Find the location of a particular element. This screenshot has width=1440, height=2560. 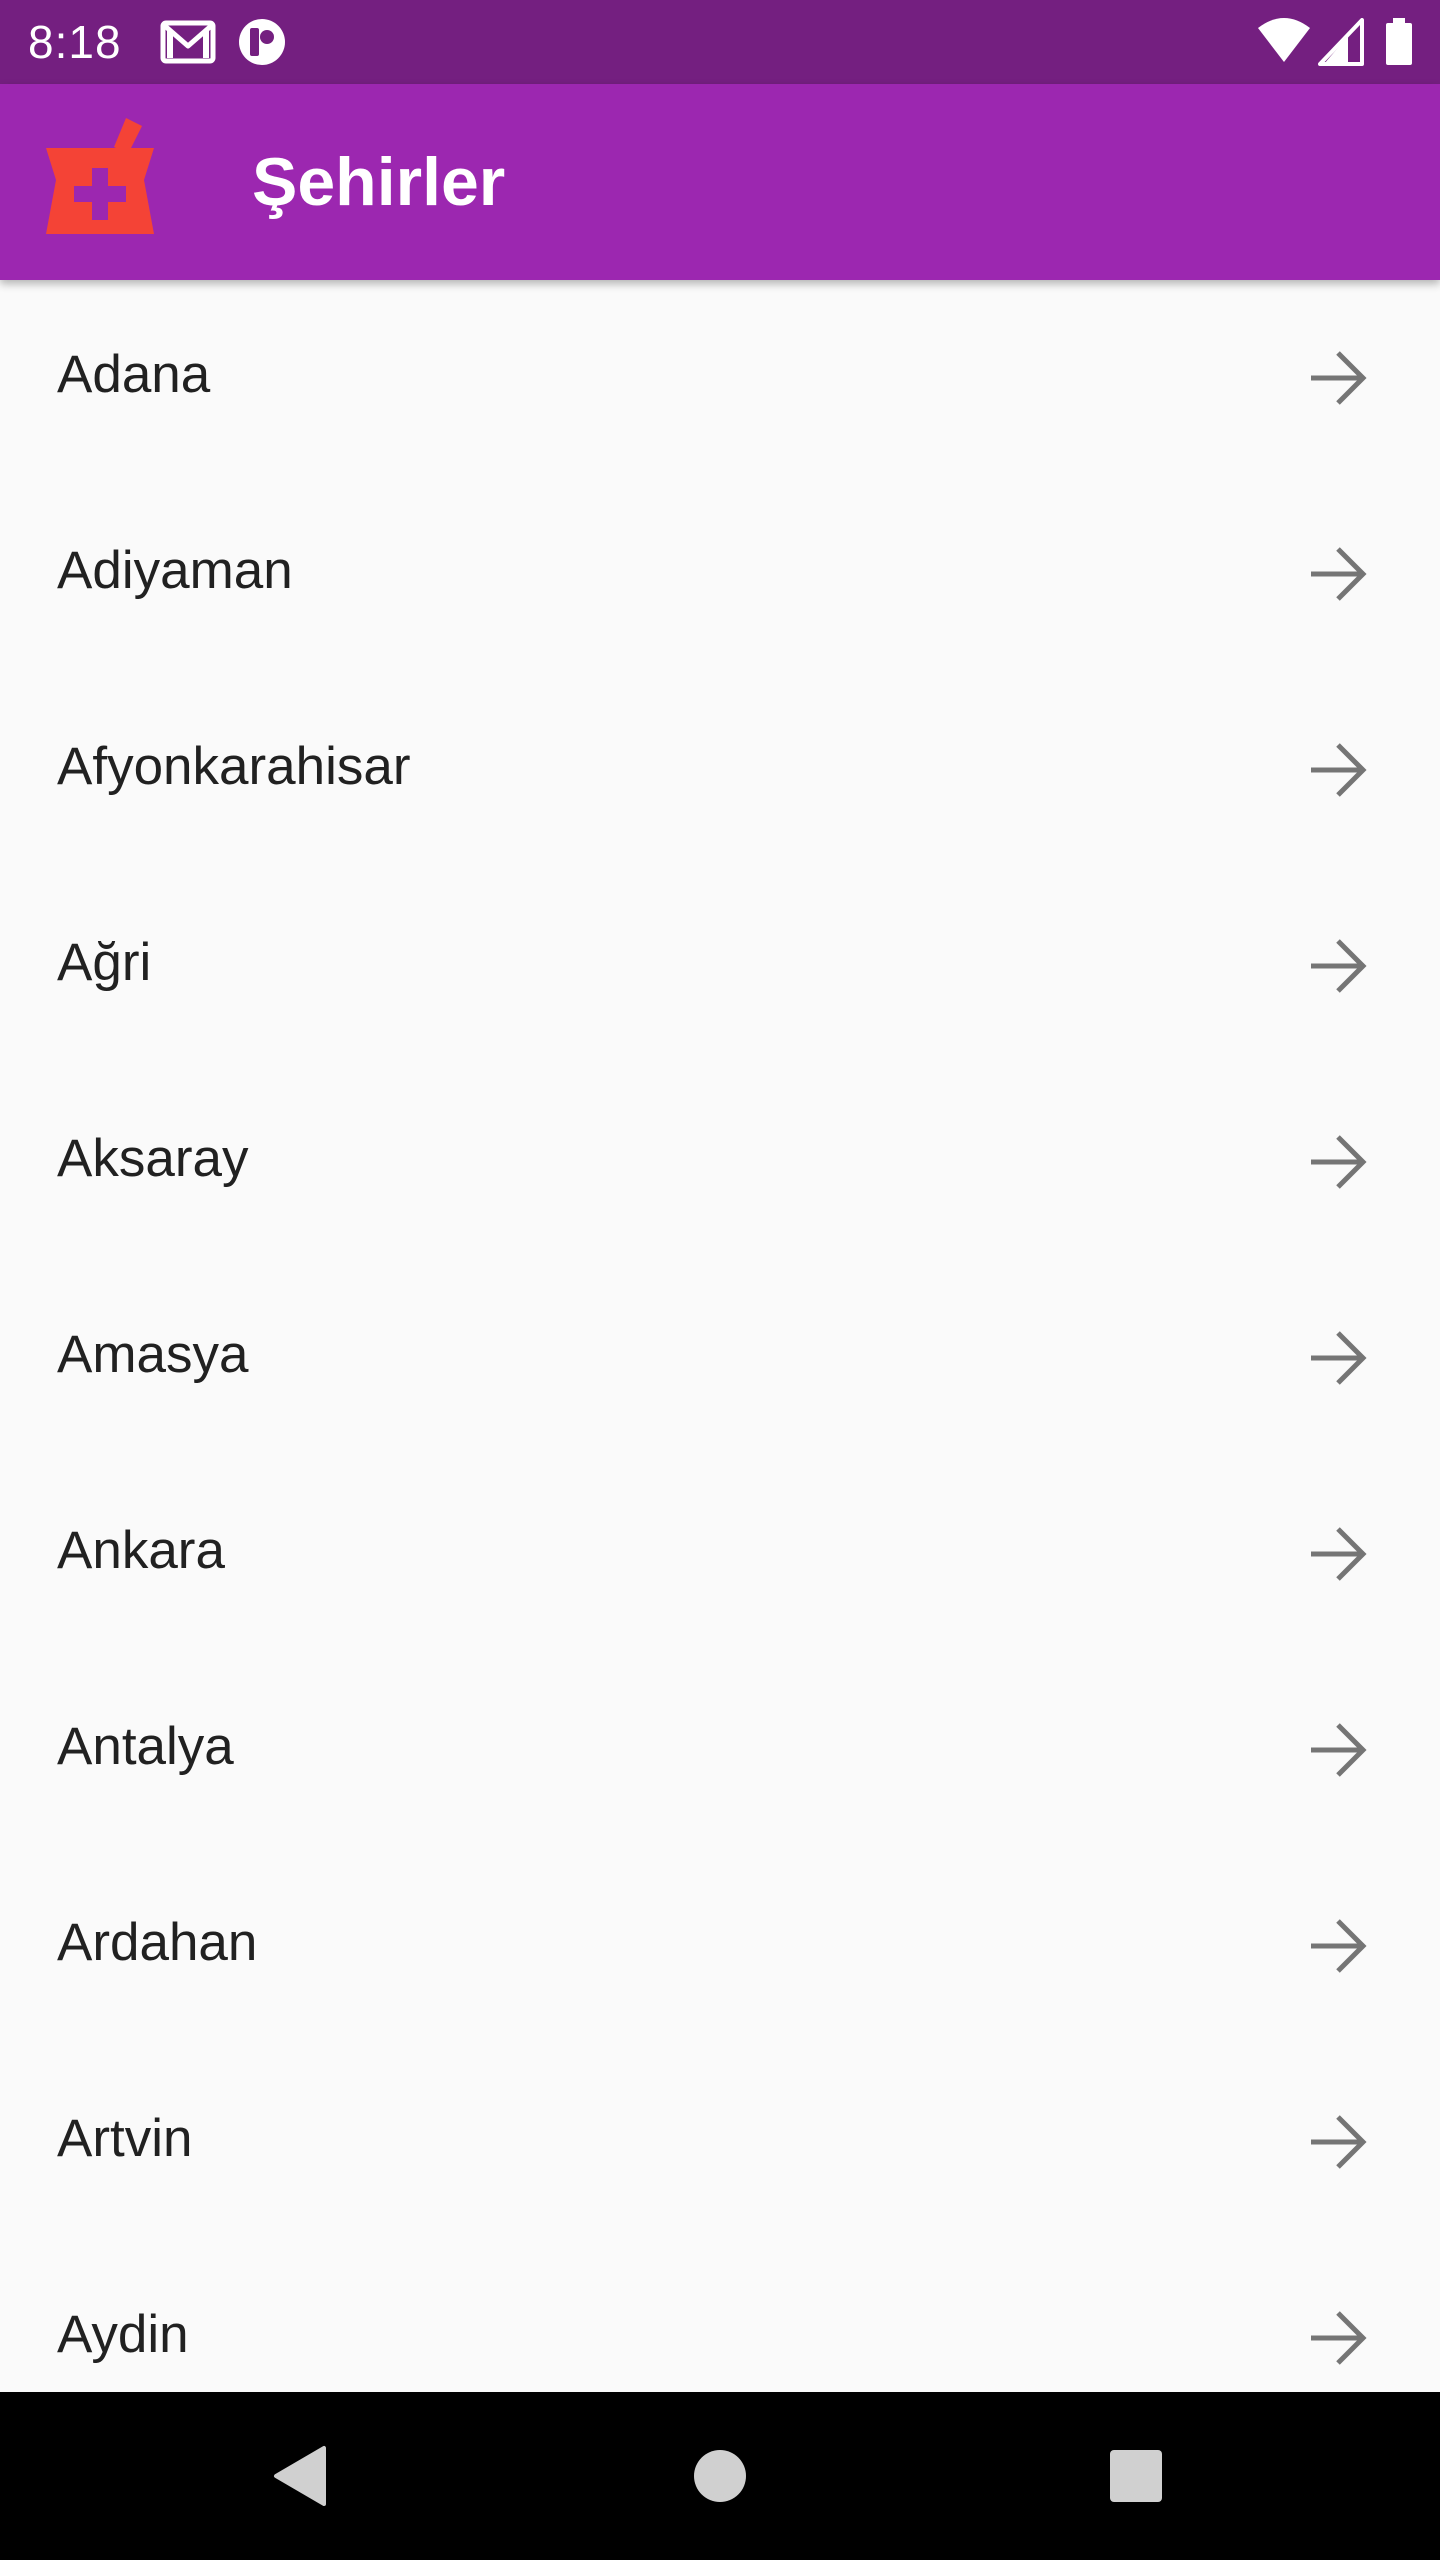

cell-signal-icon is located at coordinates (1341, 42).